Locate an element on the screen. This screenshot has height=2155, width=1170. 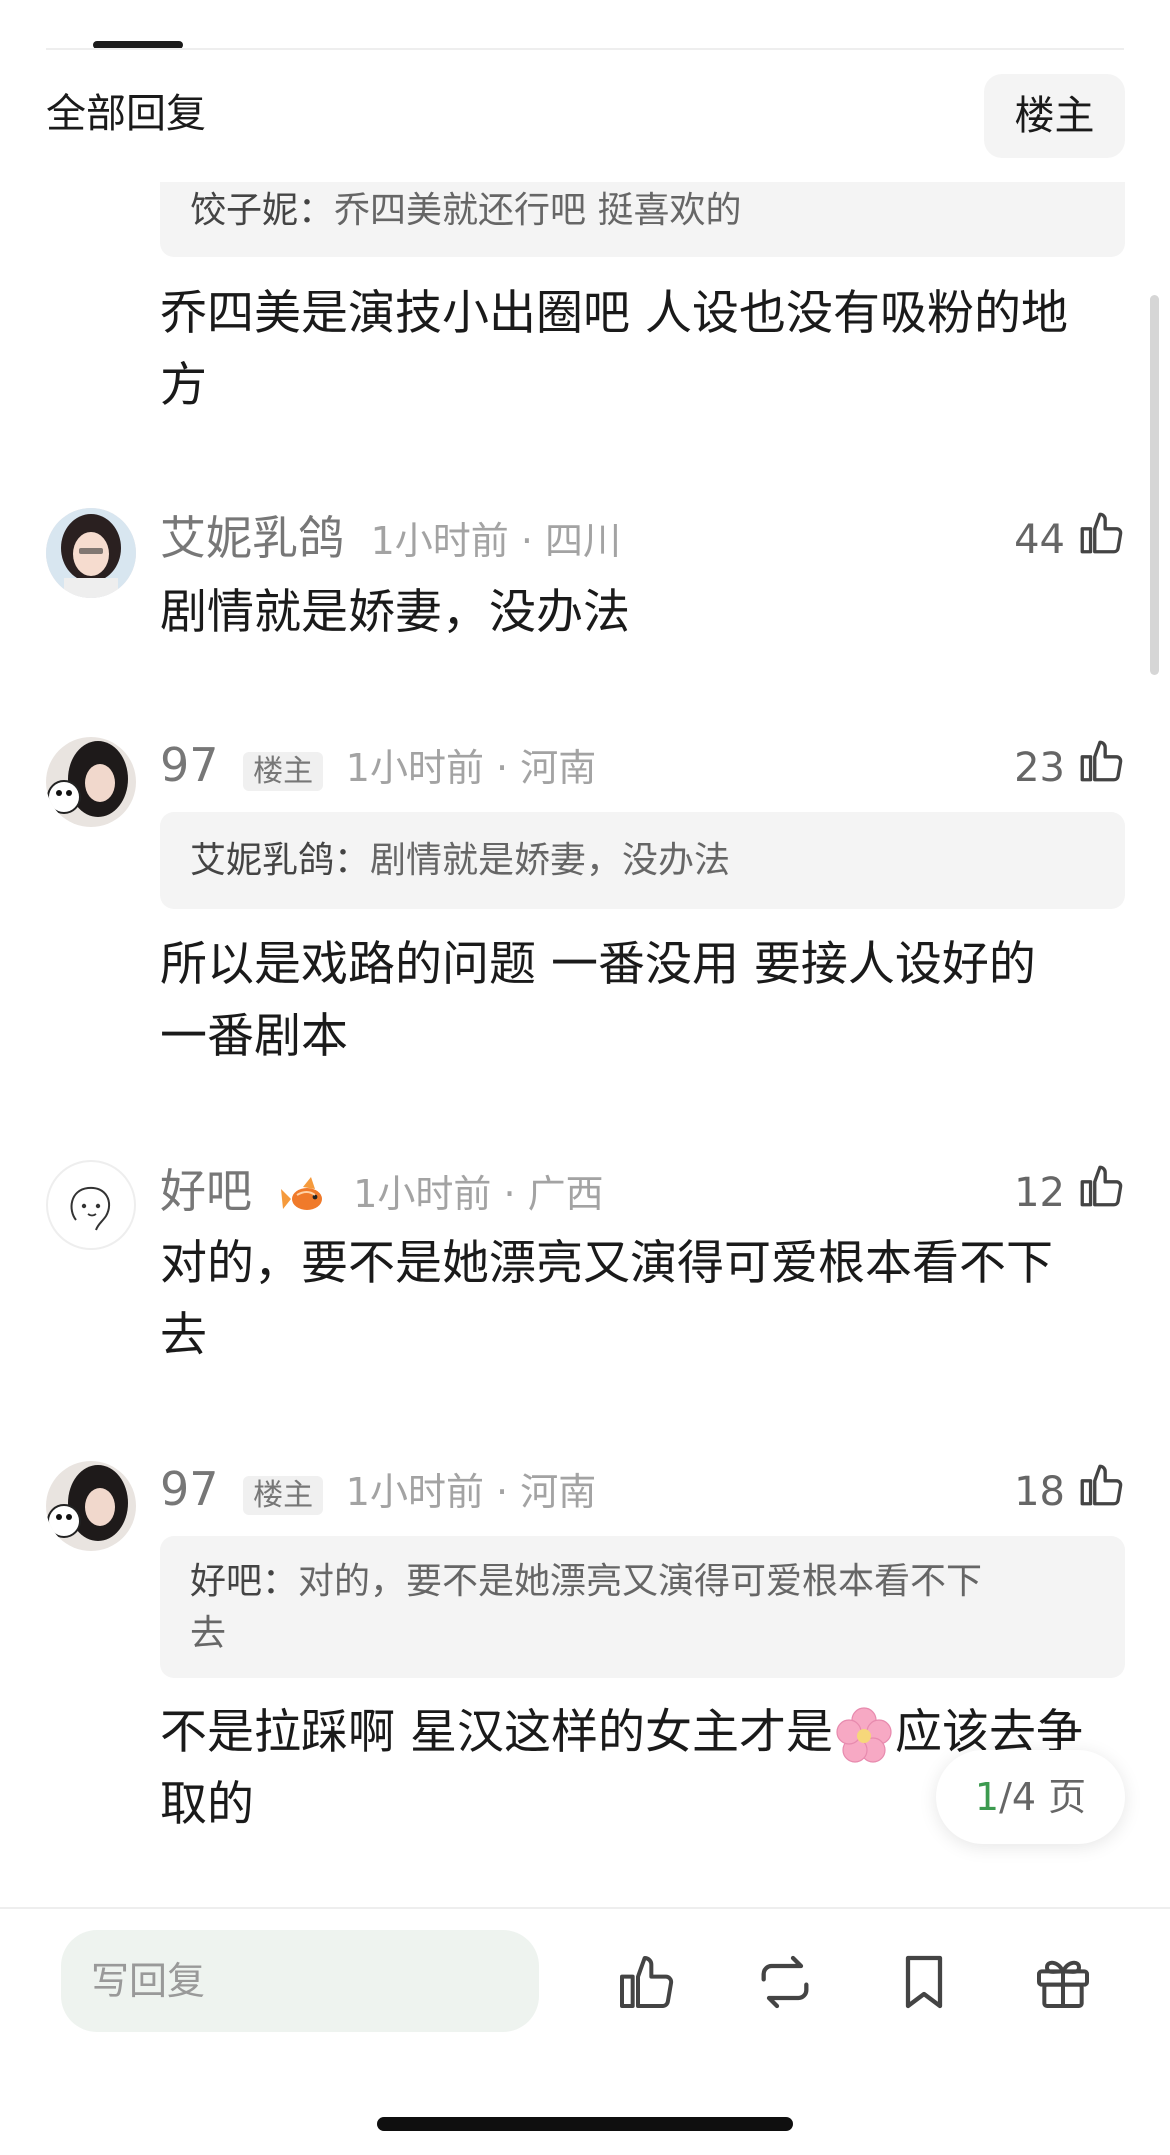
quoted-reply: 饺子妮：乔四美就还行吧 挺喜欢的 is located at coordinates (642, 219).